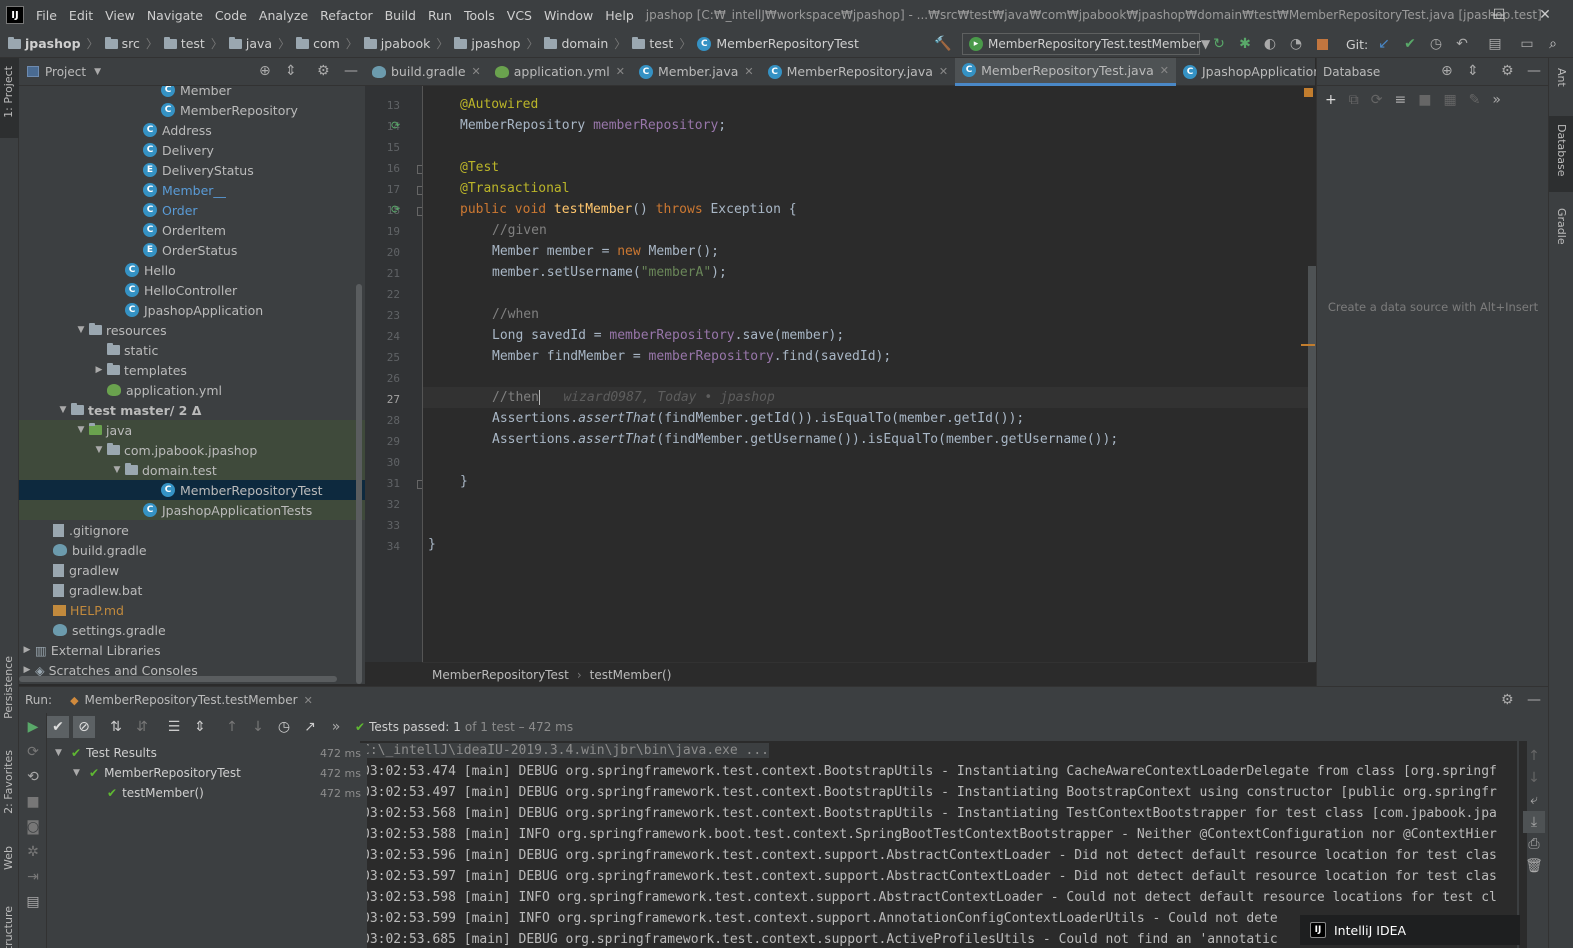 The height and width of the screenshot is (948, 1573). I want to click on project-tree-item: C JpashopApplicationTests, so click(192, 510).